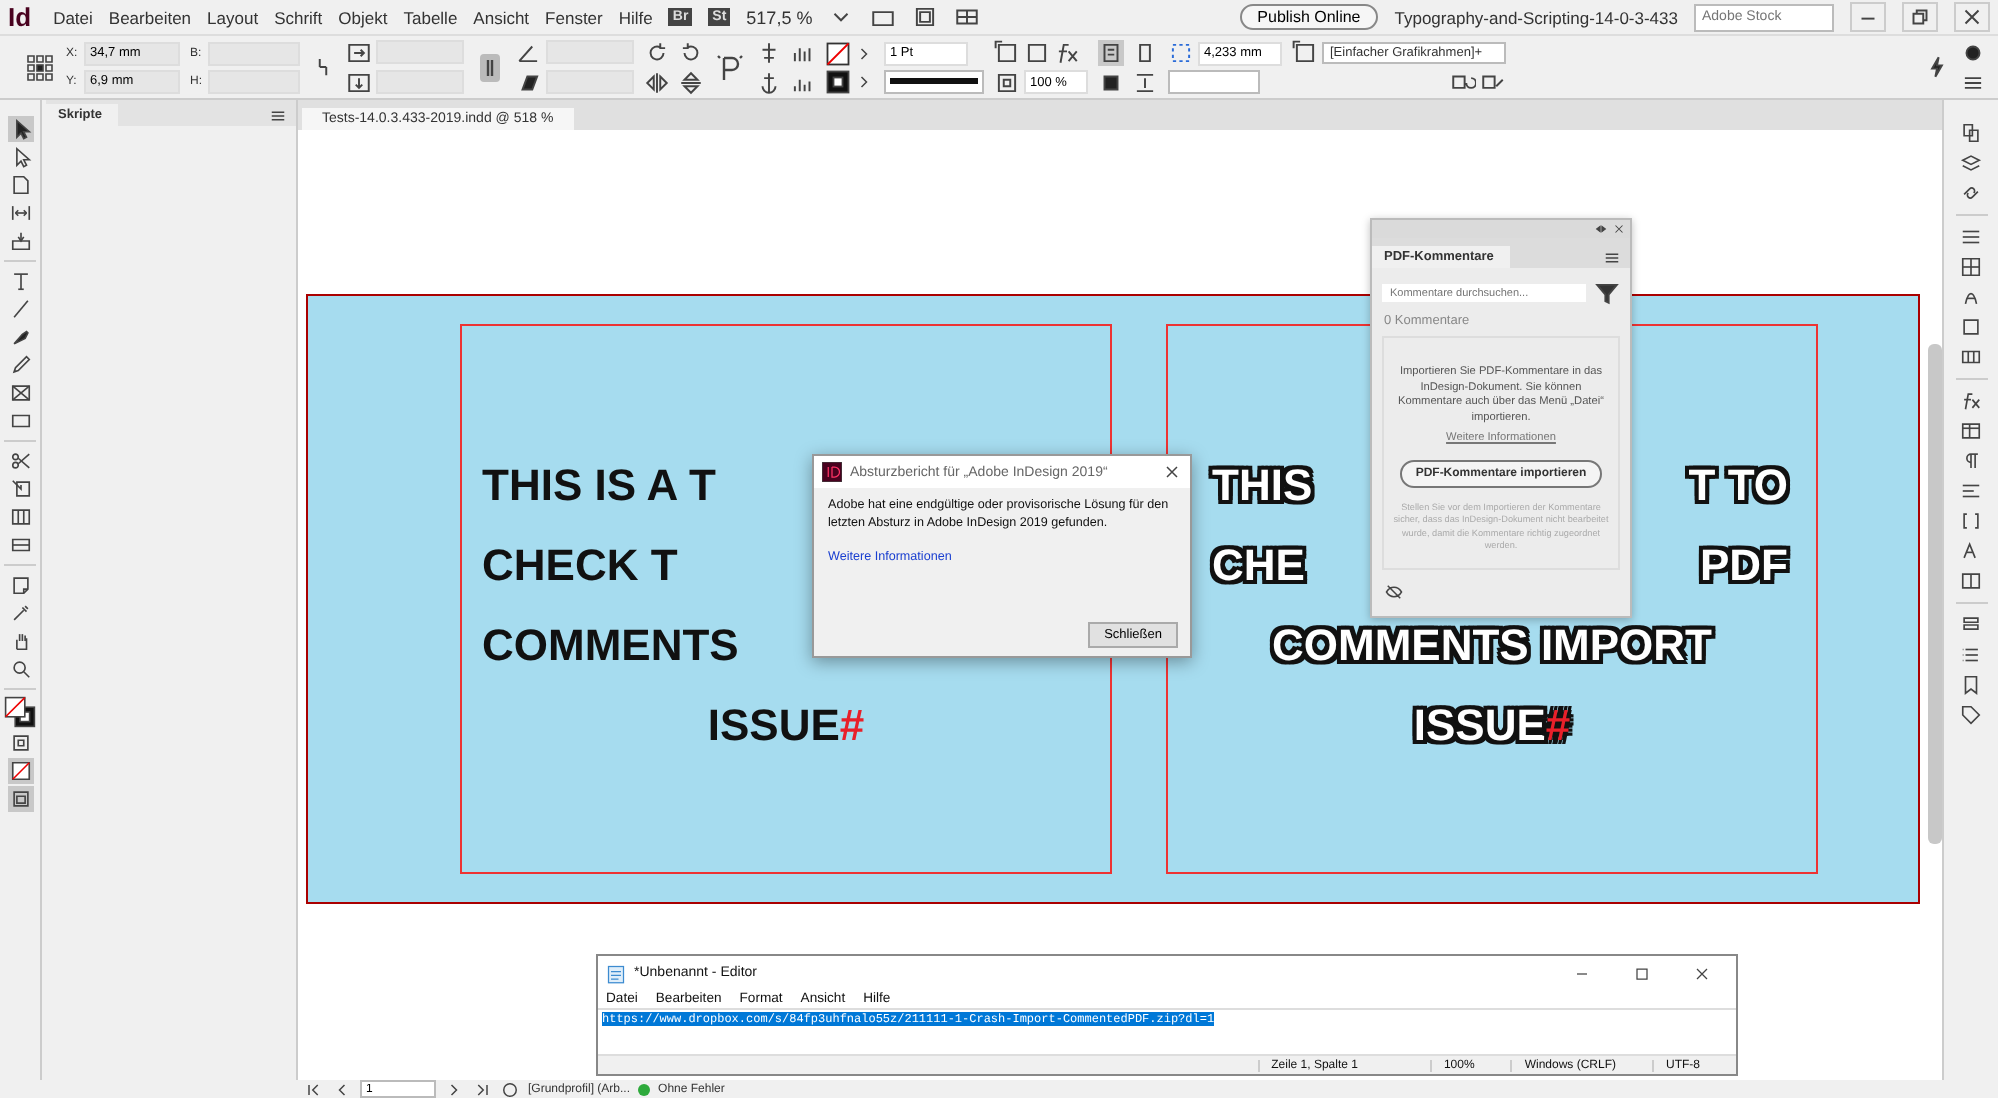 This screenshot has height=1098, width=1998. Describe the element at coordinates (1394, 591) in the screenshot. I see `hidden-eye-icon` at that location.